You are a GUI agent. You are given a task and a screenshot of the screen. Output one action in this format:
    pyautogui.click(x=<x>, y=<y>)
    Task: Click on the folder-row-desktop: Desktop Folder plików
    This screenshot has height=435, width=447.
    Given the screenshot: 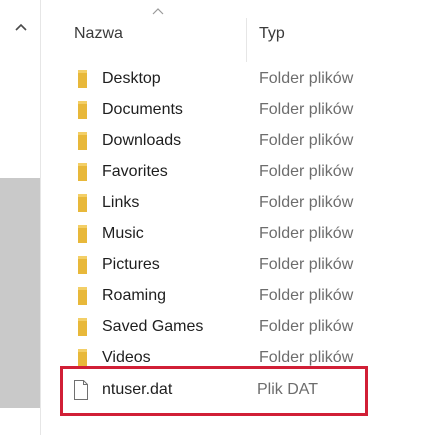 What is the action you would take?
    pyautogui.click(x=243, y=79)
    